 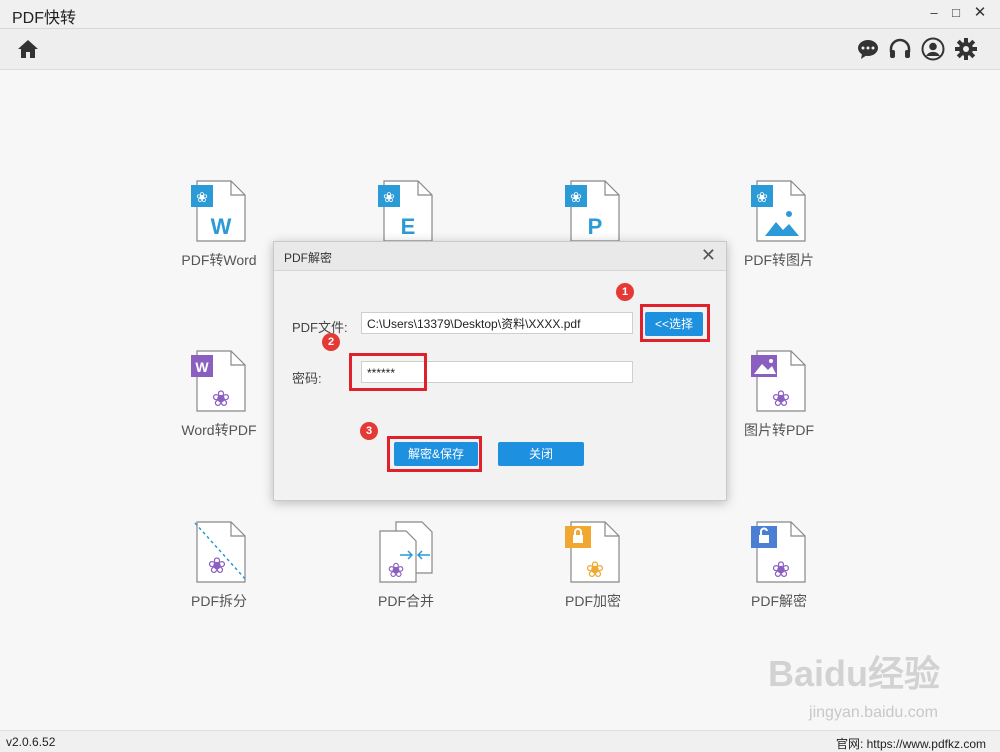 What do you see at coordinates (44, 18) in the screenshot?
I see `app-title: PDF快转` at bounding box center [44, 18].